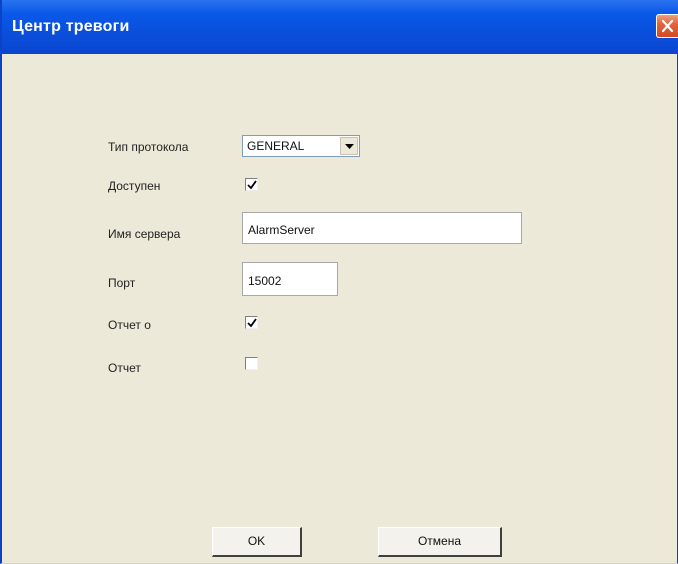 The height and width of the screenshot is (564, 678). Describe the element at coordinates (257, 542) in the screenshot. I see `ok-button: OK` at that location.